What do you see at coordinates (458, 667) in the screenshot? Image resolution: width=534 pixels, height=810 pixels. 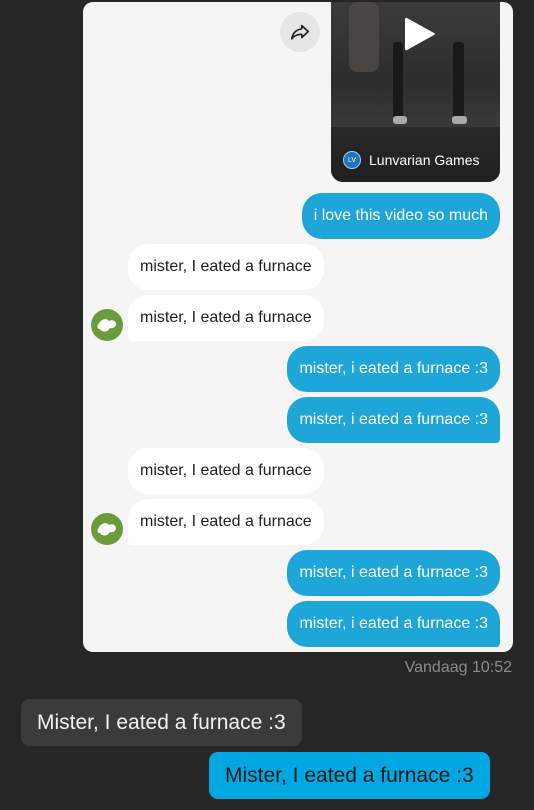 I see `message-timestamp: Vandaag 10:52` at bounding box center [458, 667].